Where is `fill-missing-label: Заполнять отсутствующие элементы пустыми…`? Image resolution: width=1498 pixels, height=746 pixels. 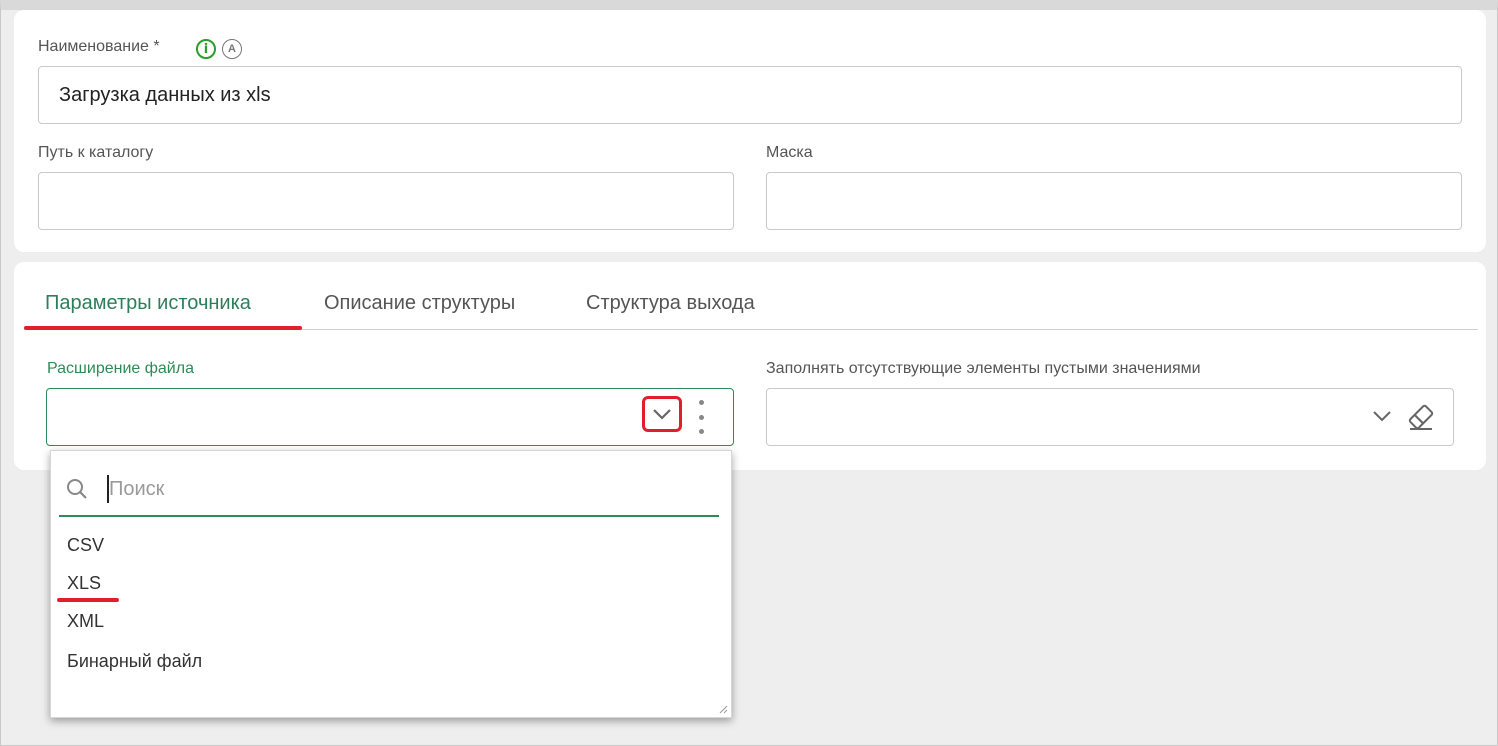 fill-missing-label: Заполнять отсутствующие элементы пустыми… is located at coordinates (983, 368).